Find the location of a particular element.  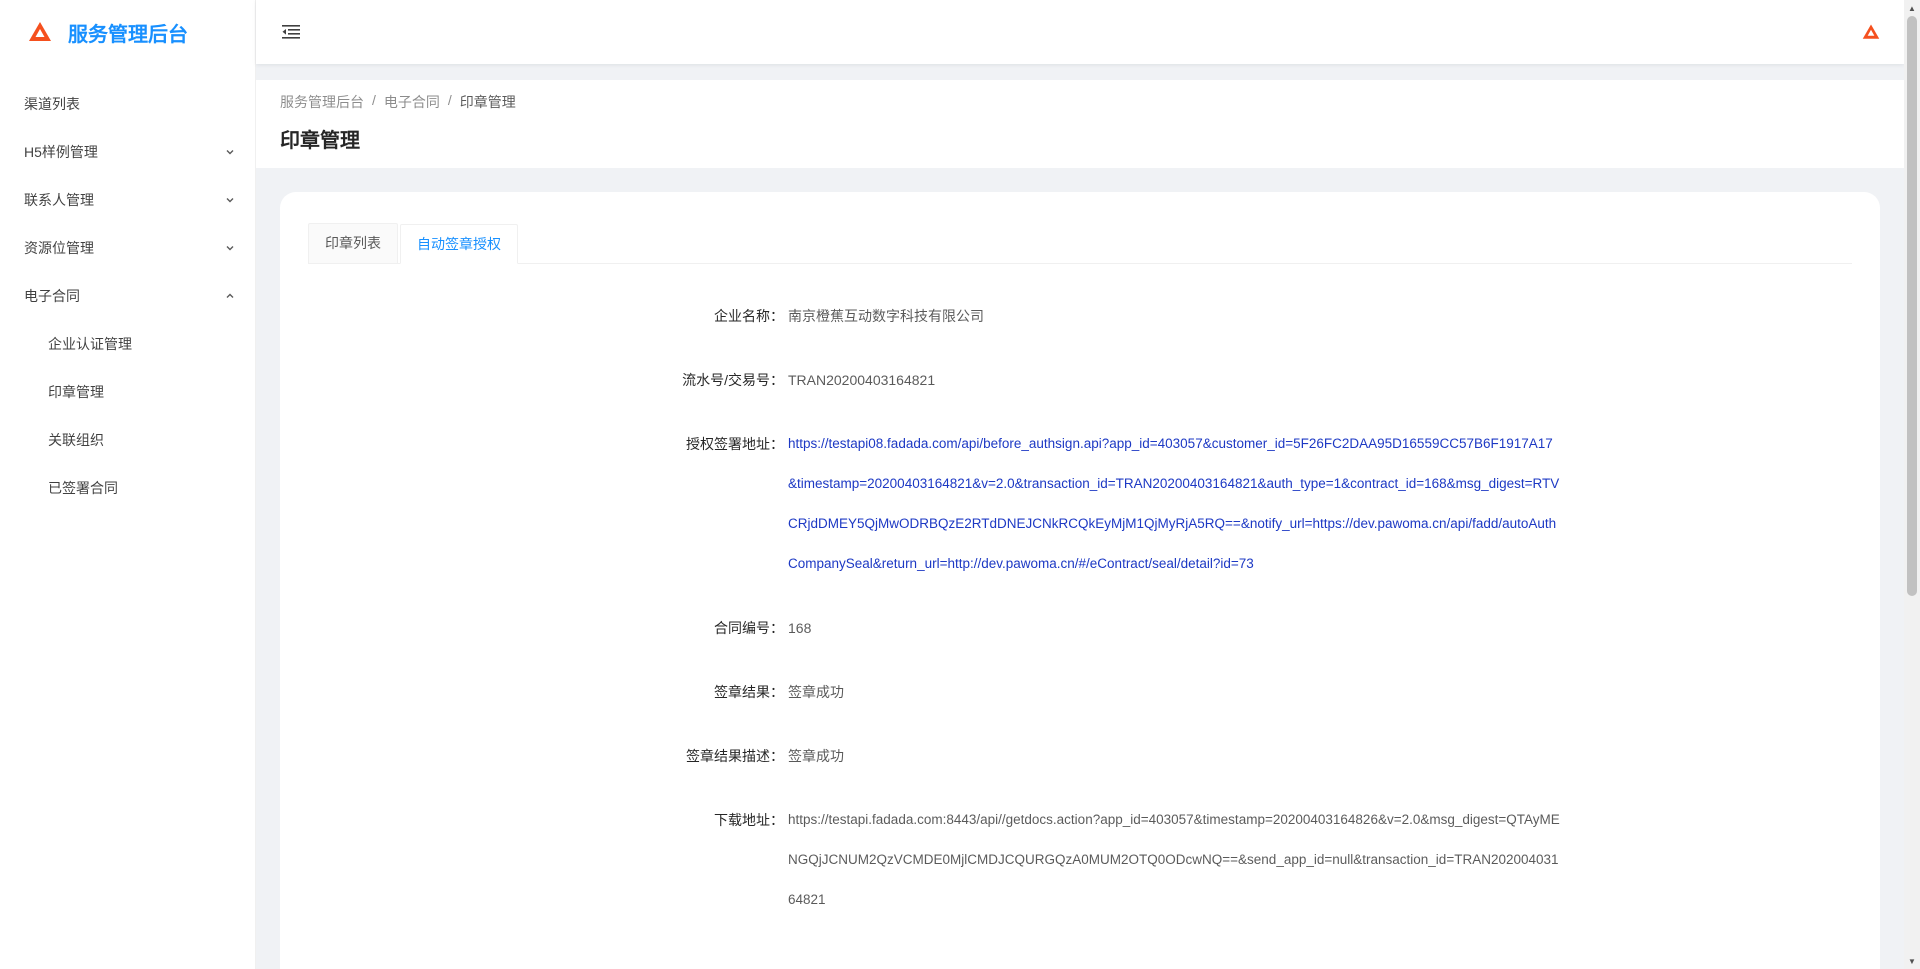

detail-row-sign-result: 签章结果： 签章成功 is located at coordinates (1080, 692).